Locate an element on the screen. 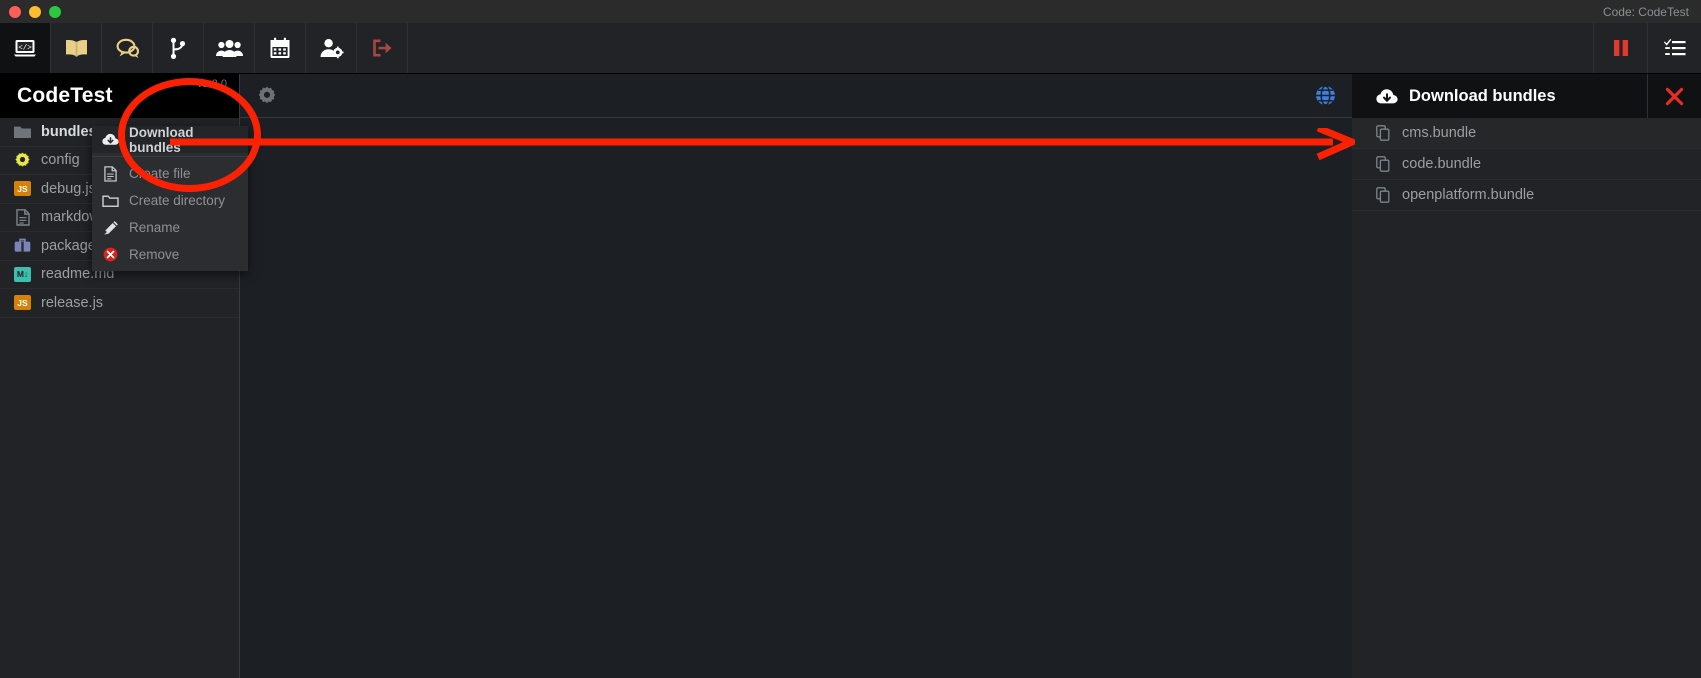 This screenshot has width=1701, height=678. logout-icon is located at coordinates (382, 48).